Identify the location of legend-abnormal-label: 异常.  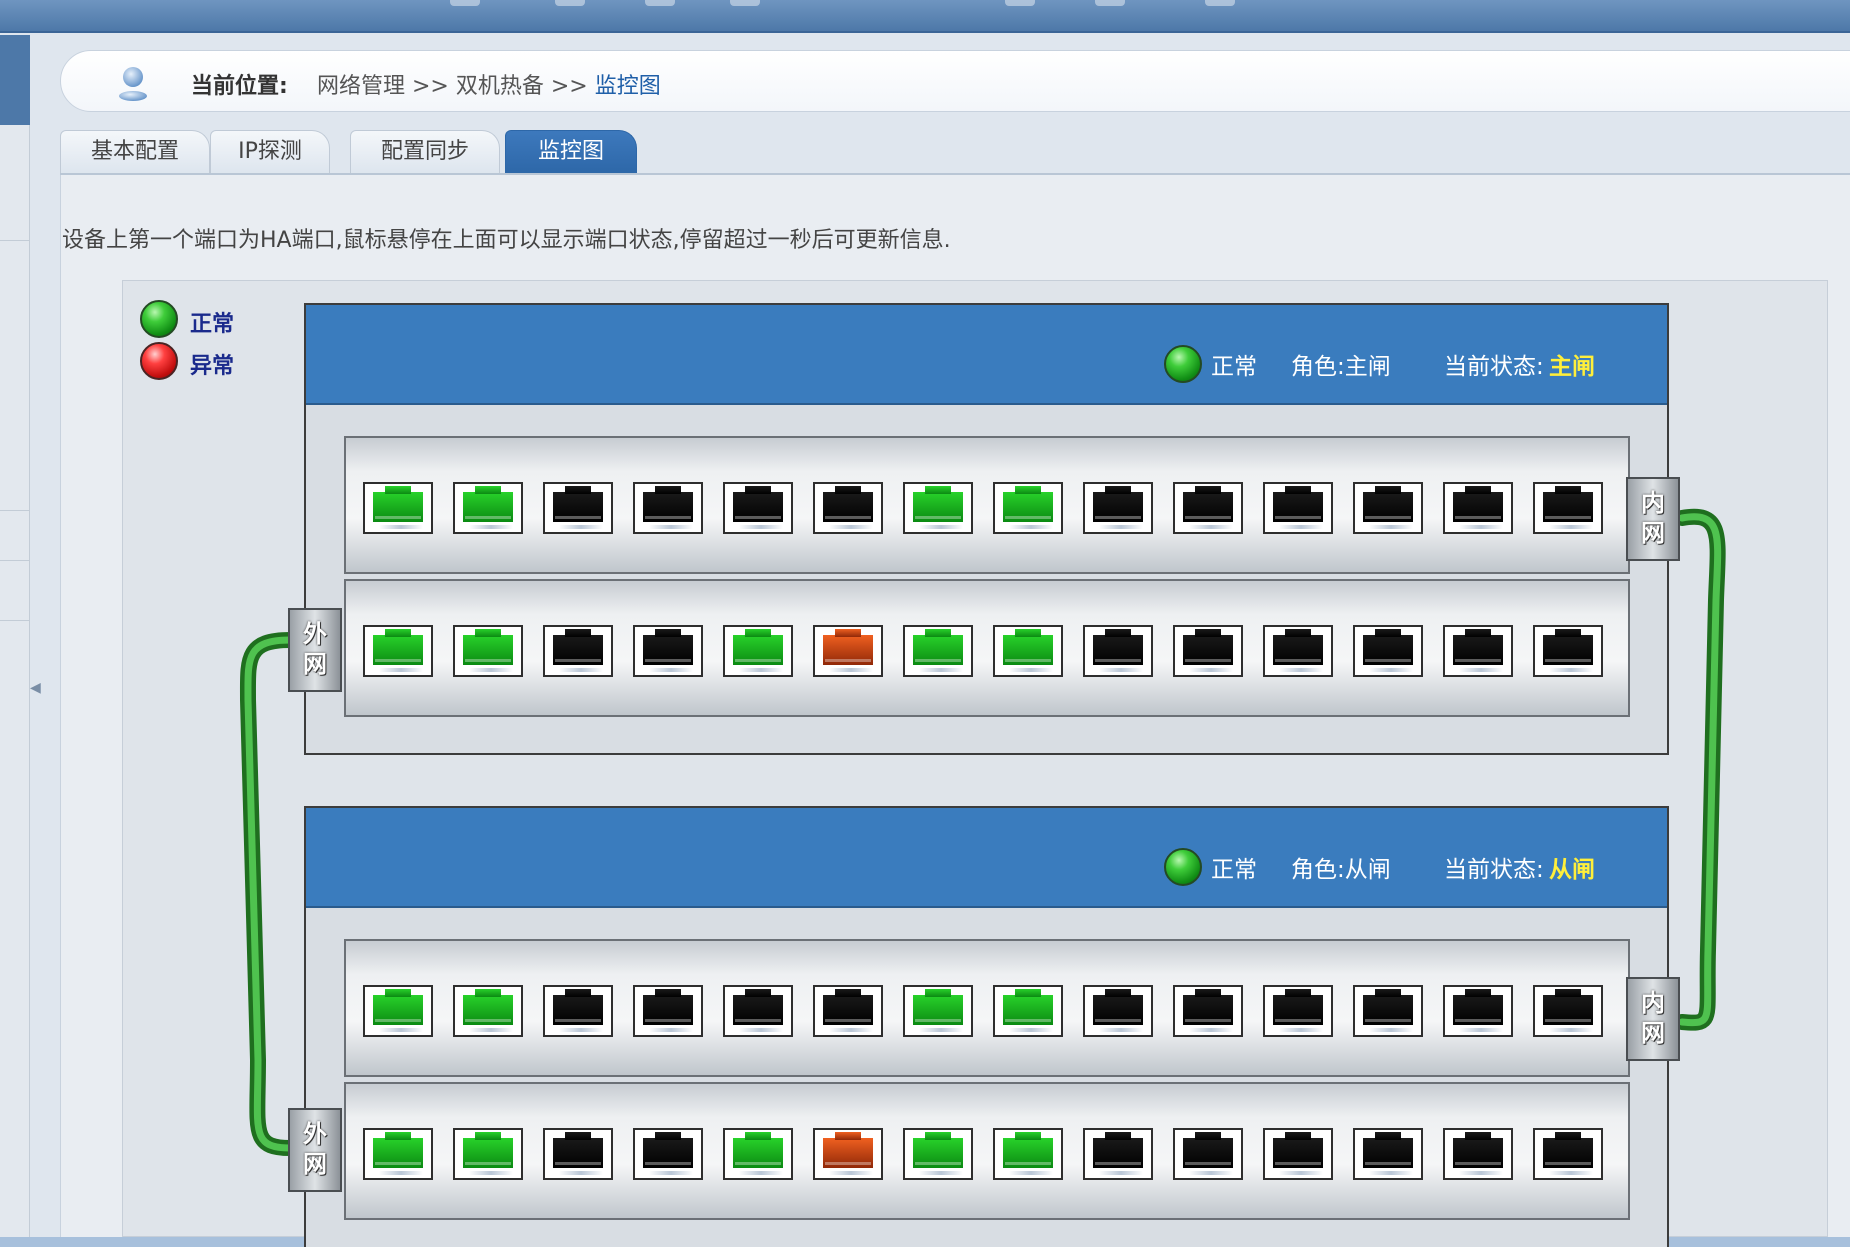
(212, 366).